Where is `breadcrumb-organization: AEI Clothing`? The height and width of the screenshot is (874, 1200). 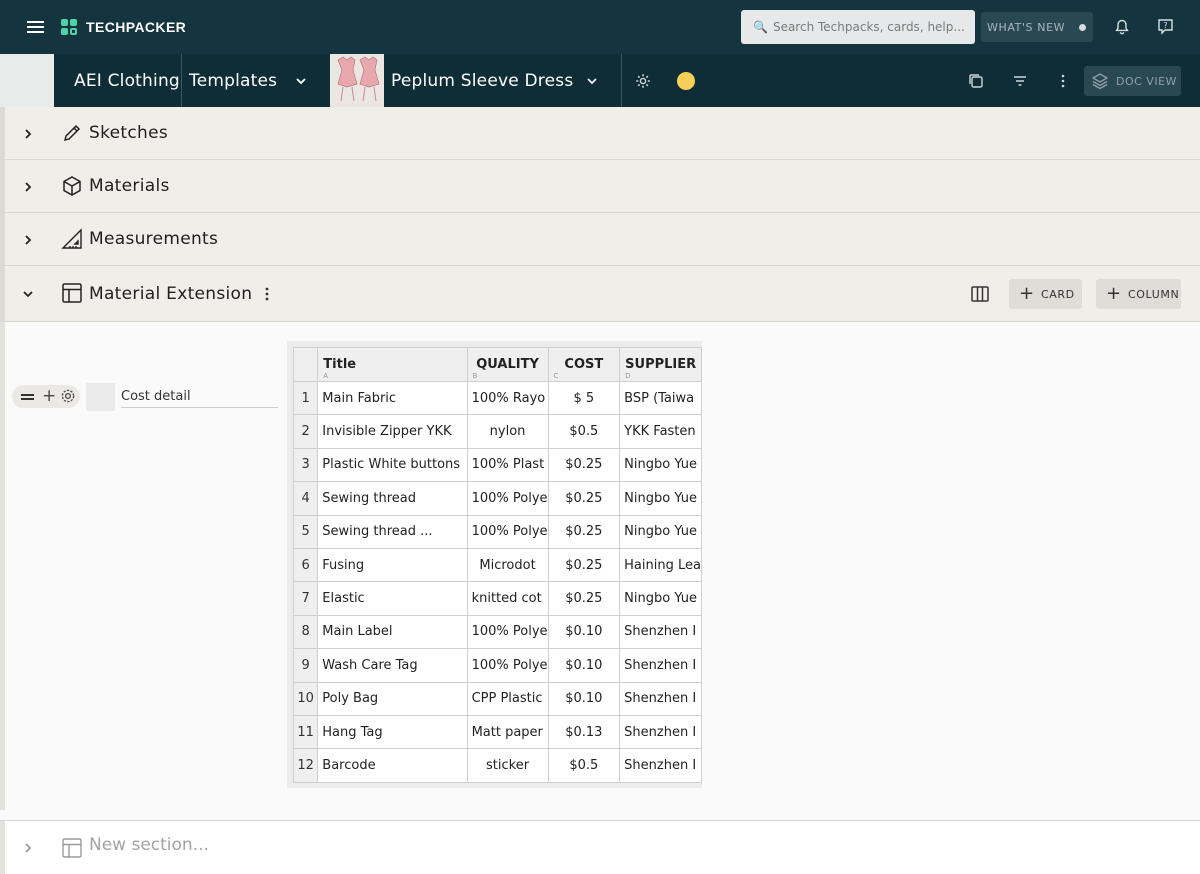 breadcrumb-organization: AEI Clothing is located at coordinates (127, 80).